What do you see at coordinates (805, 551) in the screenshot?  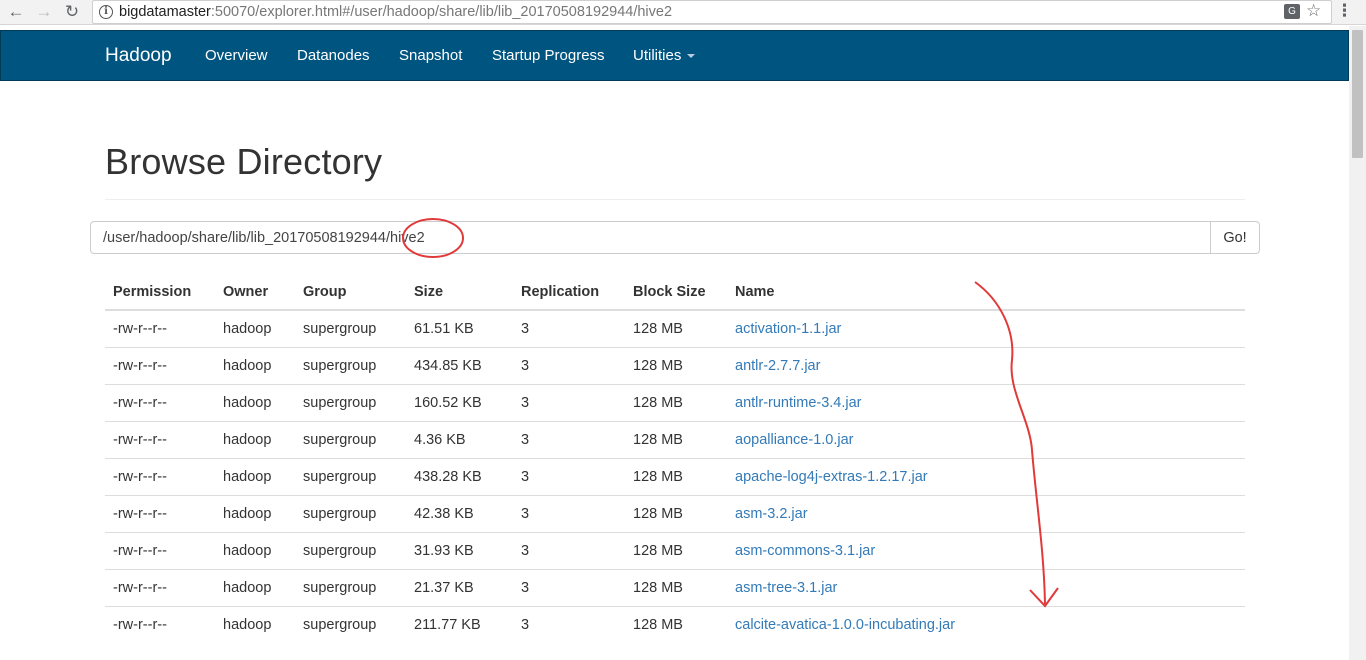 I see `file-link: asm-commons-3.1.jar` at bounding box center [805, 551].